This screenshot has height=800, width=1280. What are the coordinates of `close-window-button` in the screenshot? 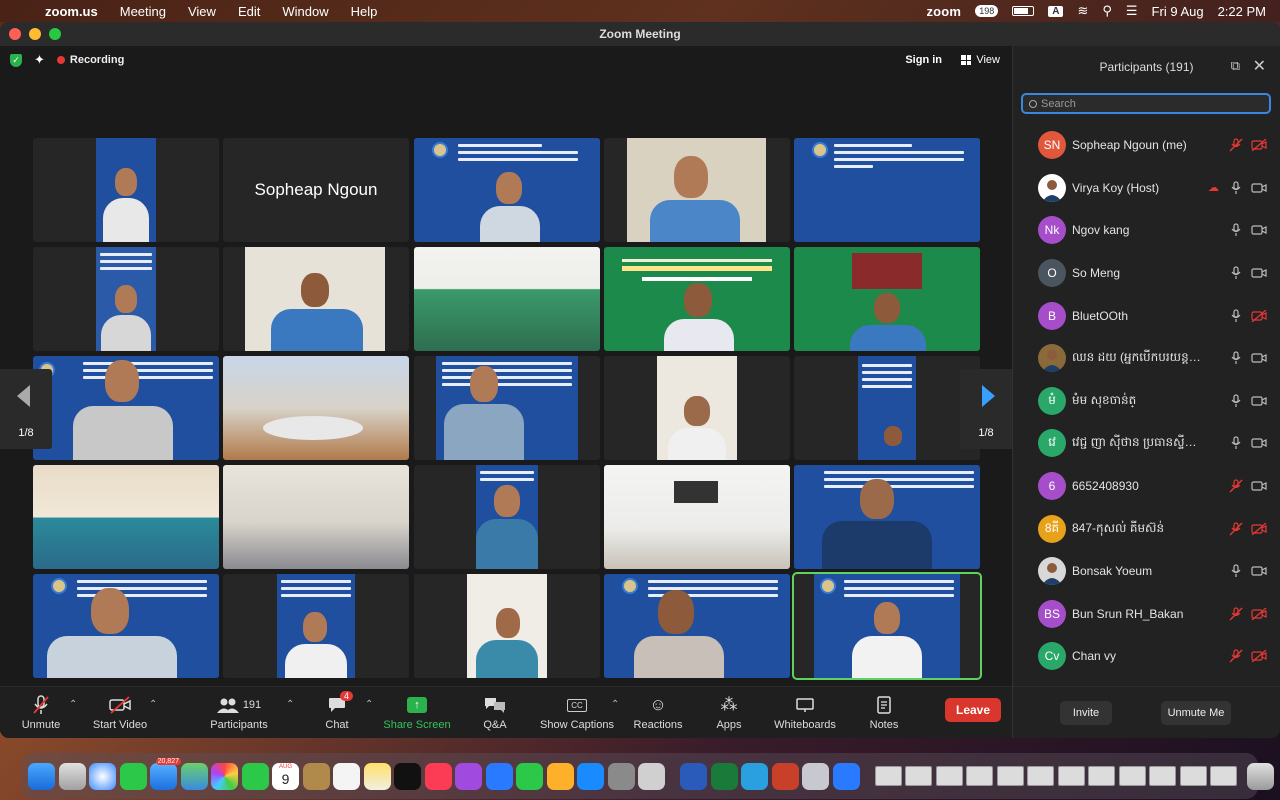 It's located at (15, 34).